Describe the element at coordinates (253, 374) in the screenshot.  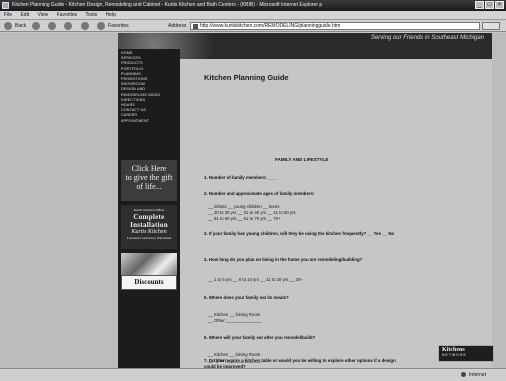
I see `status-bar: Internet` at that location.